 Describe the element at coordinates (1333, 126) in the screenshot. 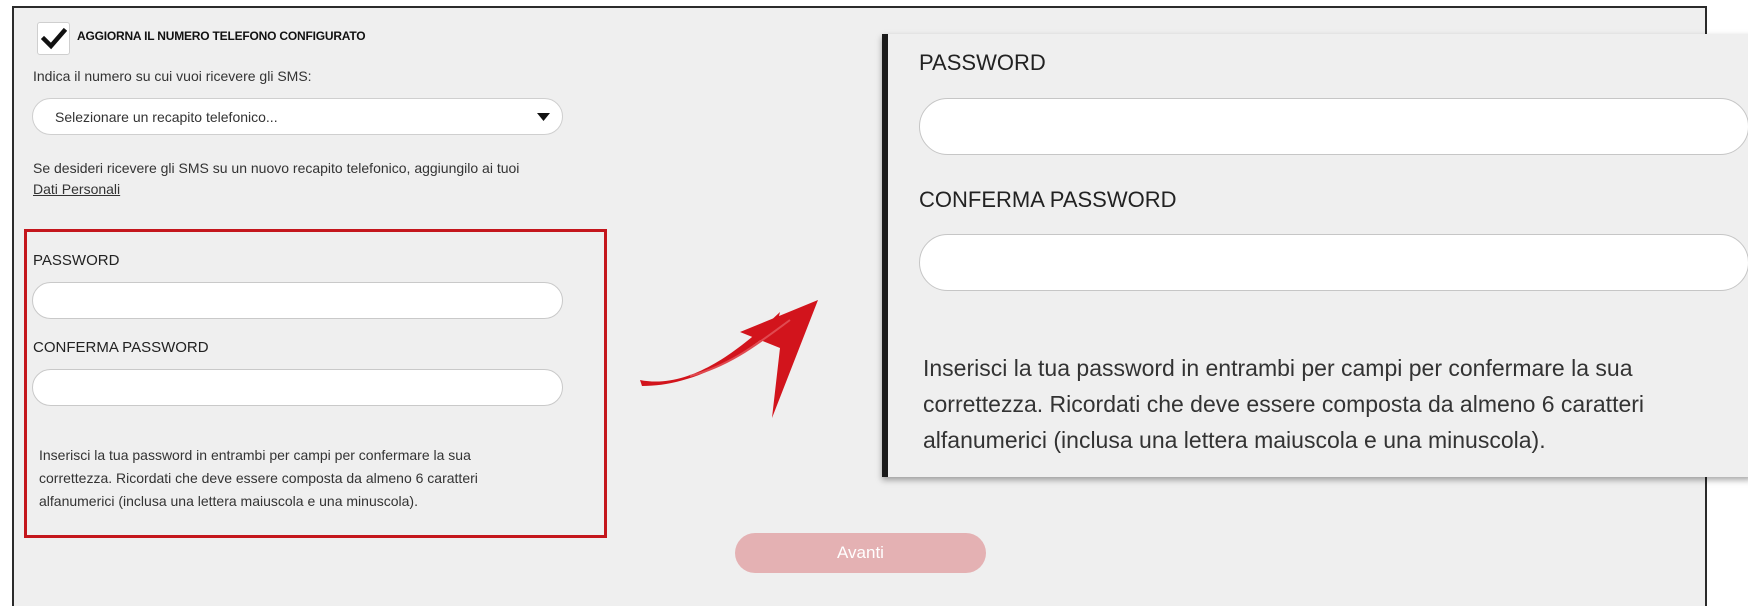

I see `zoomed-password-input` at that location.